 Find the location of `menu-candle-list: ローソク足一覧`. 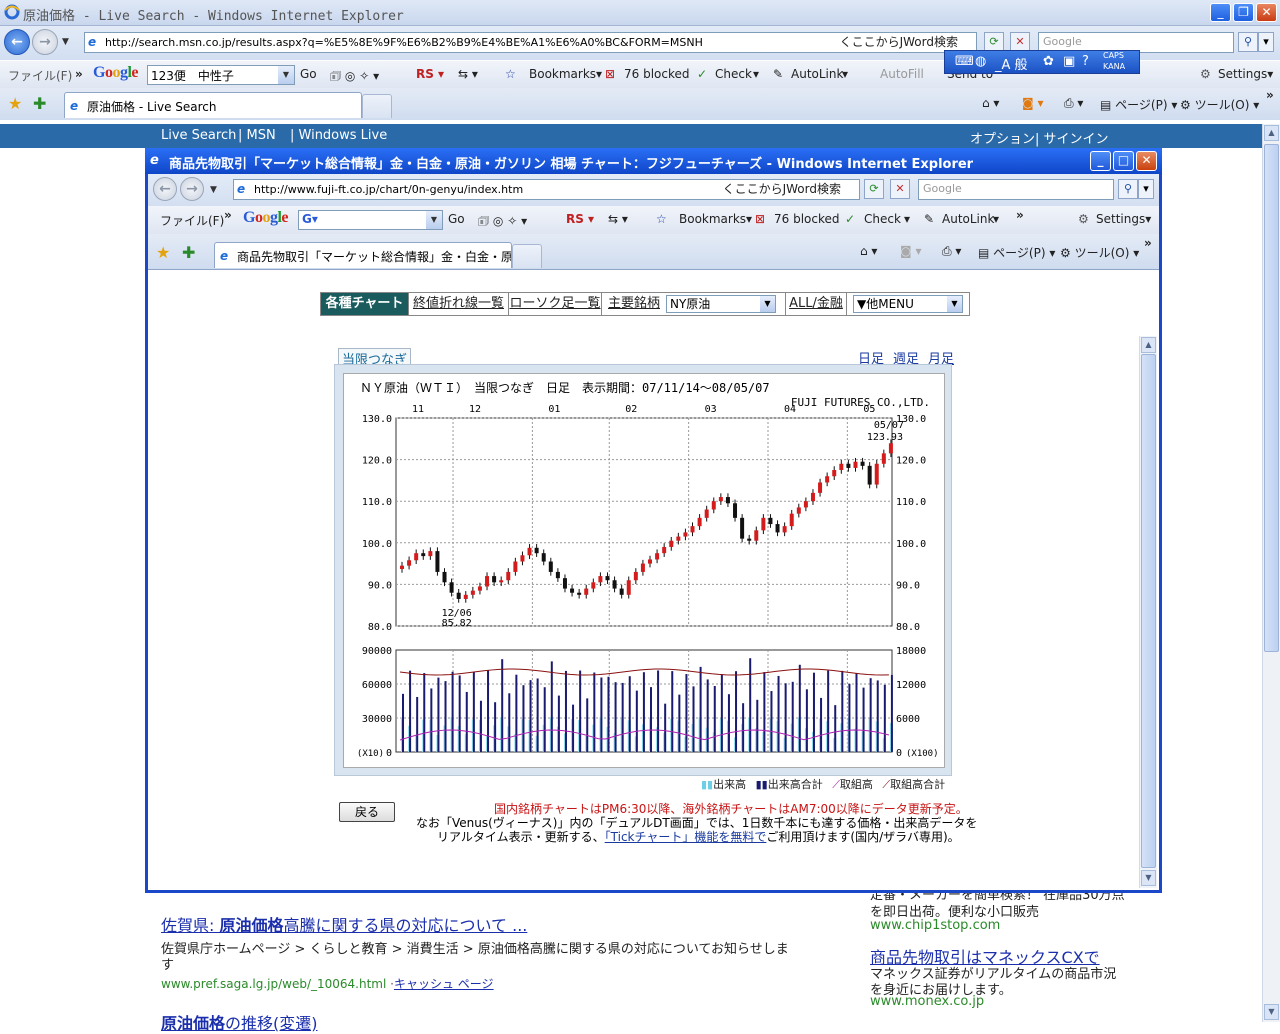

menu-candle-list: ローソク足一覧 is located at coordinates (555, 304).